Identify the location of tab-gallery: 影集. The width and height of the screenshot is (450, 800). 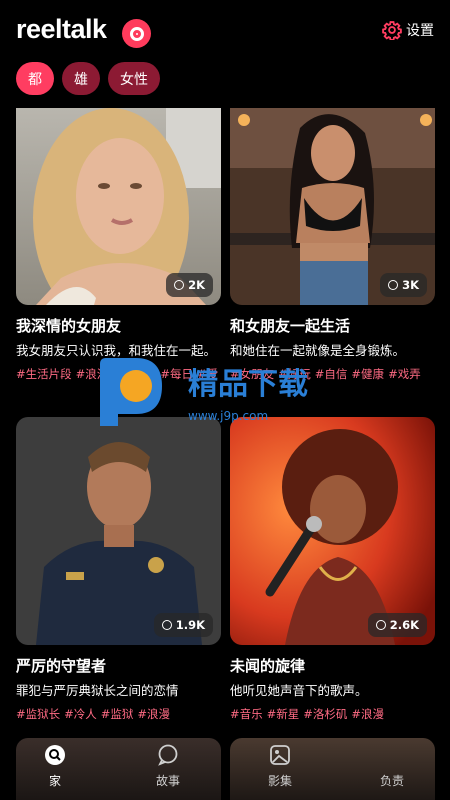
(280, 766).